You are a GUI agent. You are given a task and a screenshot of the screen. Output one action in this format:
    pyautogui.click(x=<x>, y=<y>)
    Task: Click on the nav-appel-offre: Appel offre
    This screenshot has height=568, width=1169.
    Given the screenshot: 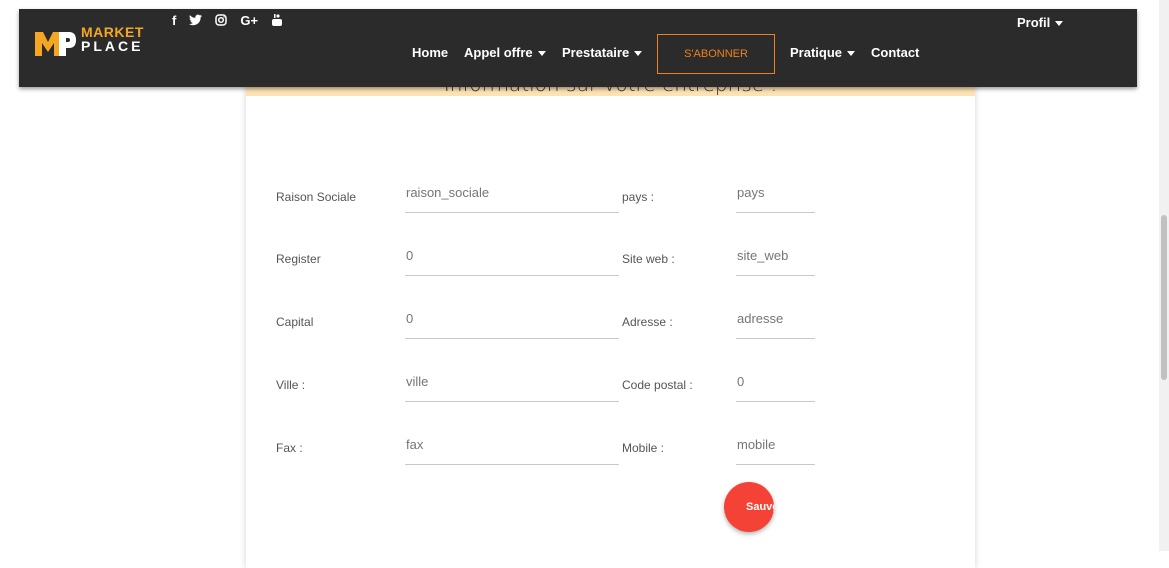 What is the action you would take?
    pyautogui.click(x=505, y=53)
    